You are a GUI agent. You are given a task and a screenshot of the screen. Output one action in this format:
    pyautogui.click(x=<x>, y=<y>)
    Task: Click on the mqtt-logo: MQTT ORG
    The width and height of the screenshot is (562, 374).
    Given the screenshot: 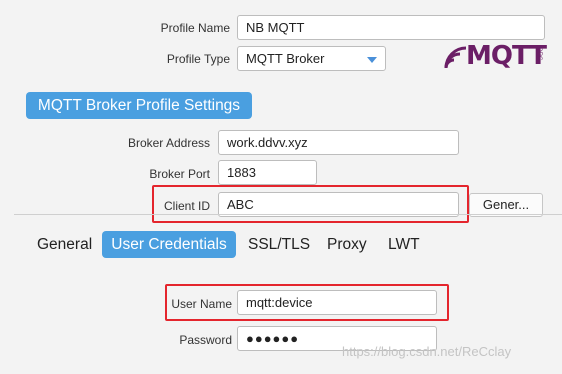 What is the action you would take?
    pyautogui.click(x=495, y=57)
    